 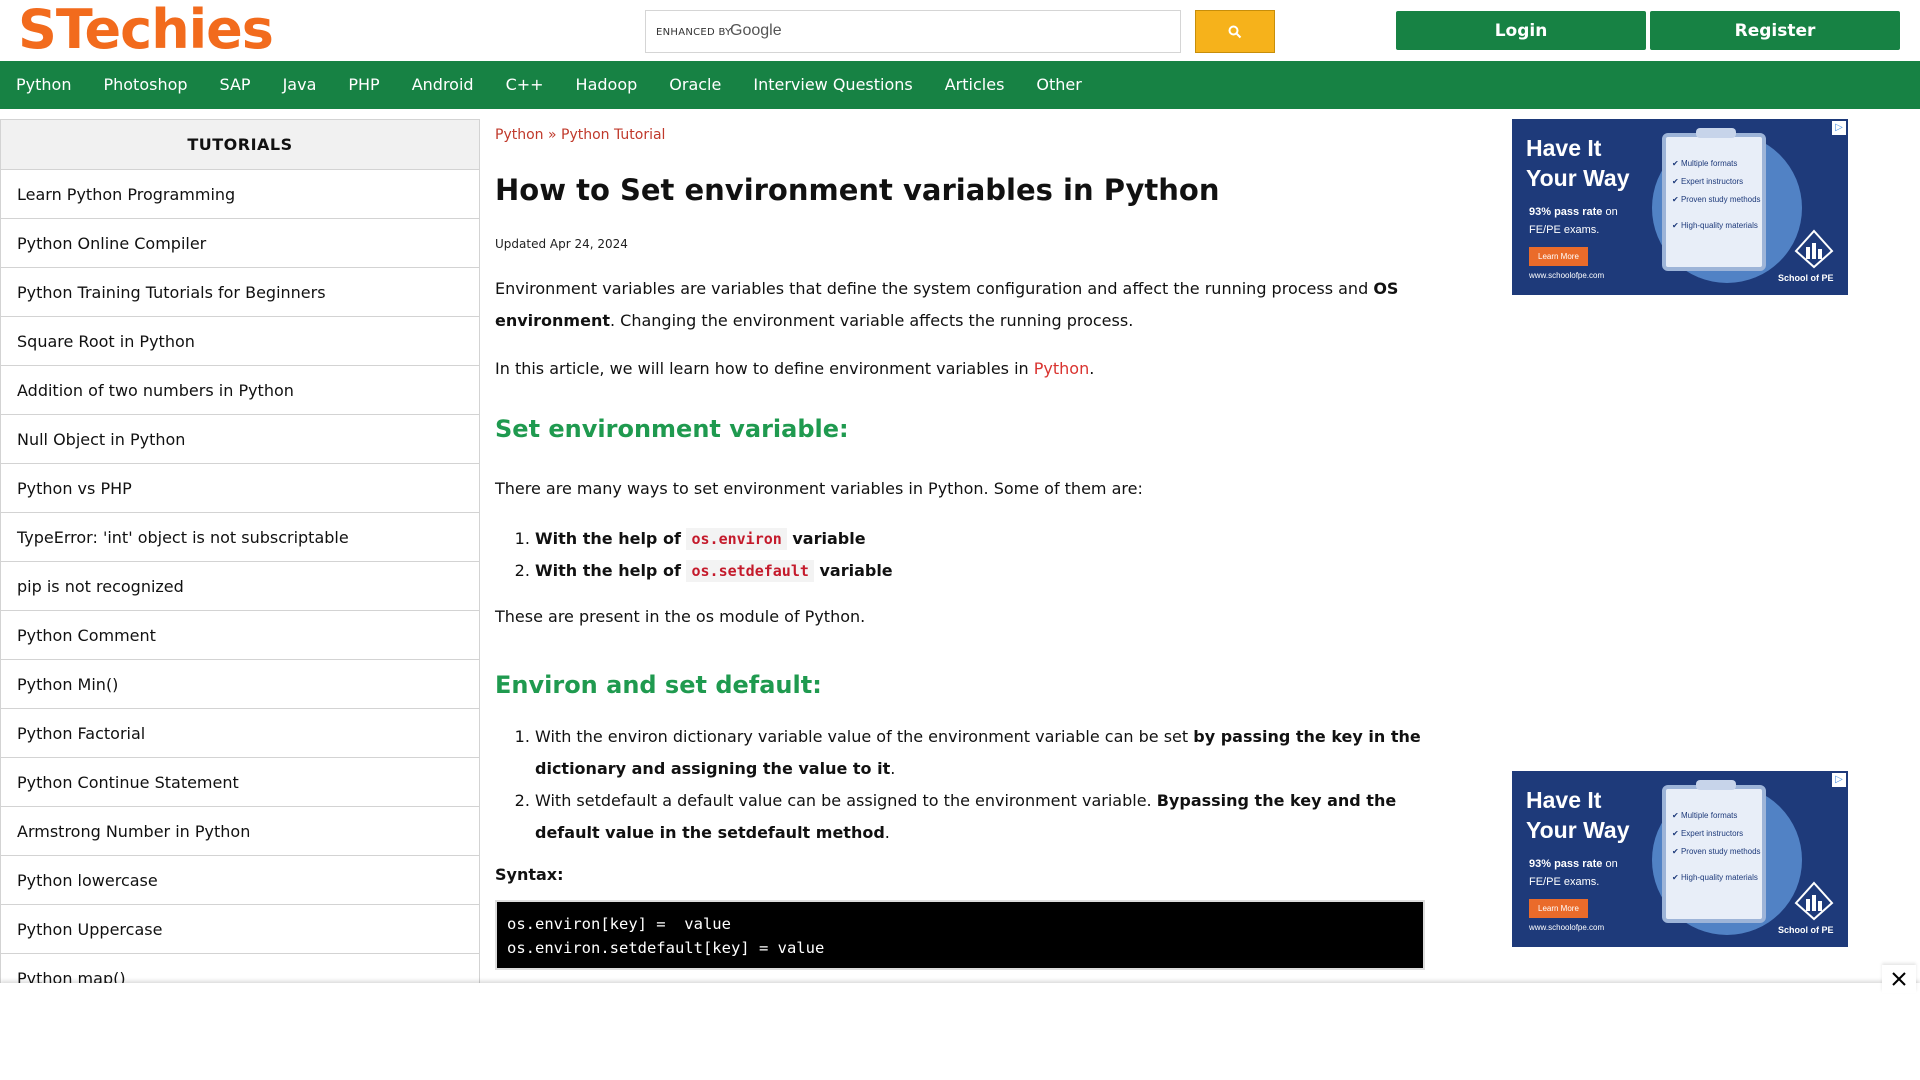 What do you see at coordinates (240, 831) in the screenshot?
I see `sidebar-item: Armstrong Number in Python` at bounding box center [240, 831].